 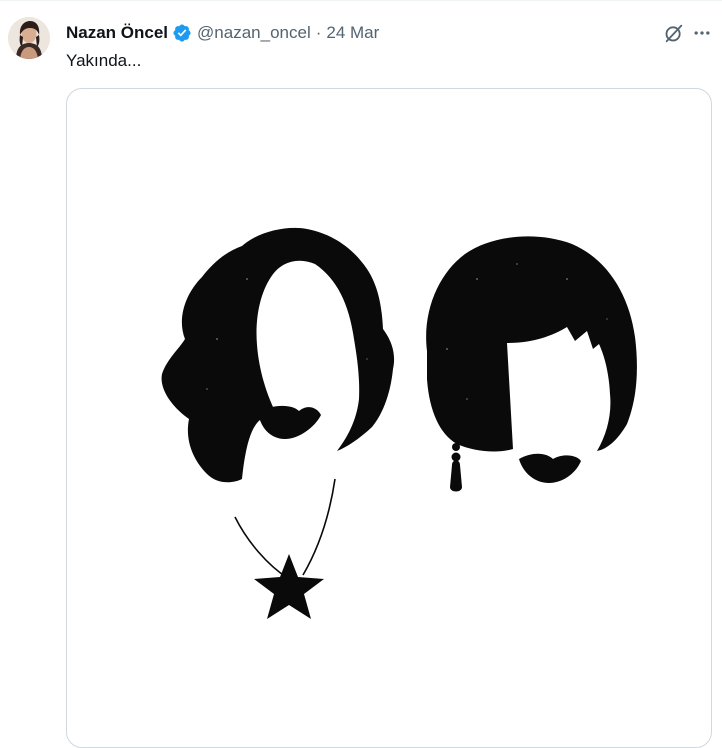 What do you see at coordinates (117, 33) in the screenshot?
I see `author-name: Nazan Öncel` at bounding box center [117, 33].